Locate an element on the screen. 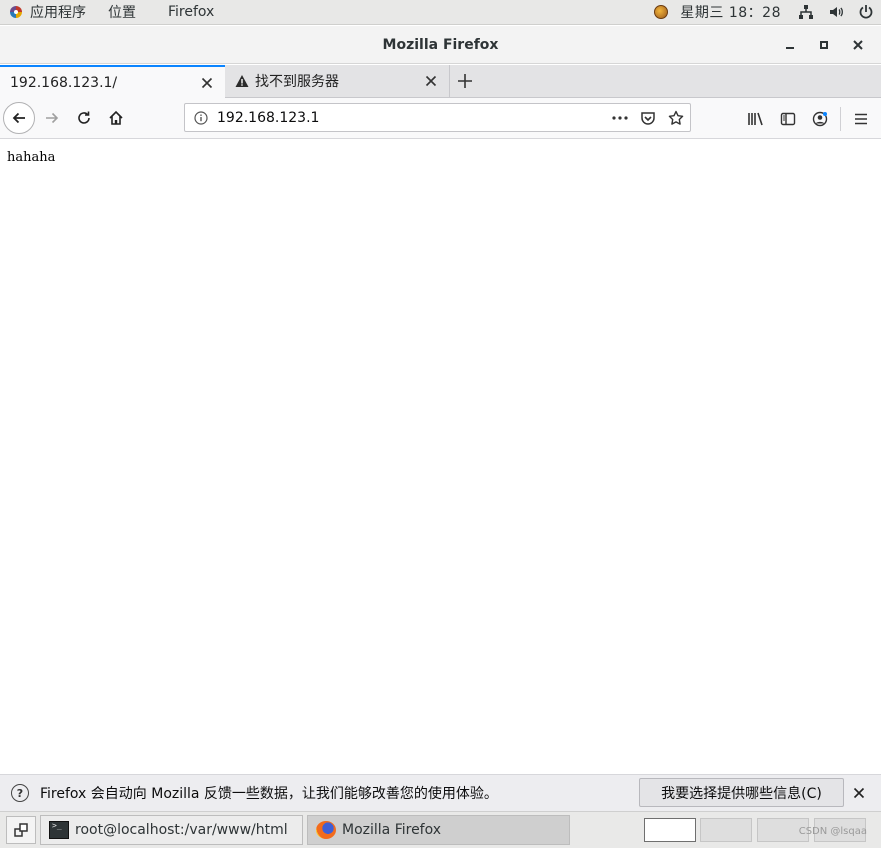  home-icon is located at coordinates (116, 117).